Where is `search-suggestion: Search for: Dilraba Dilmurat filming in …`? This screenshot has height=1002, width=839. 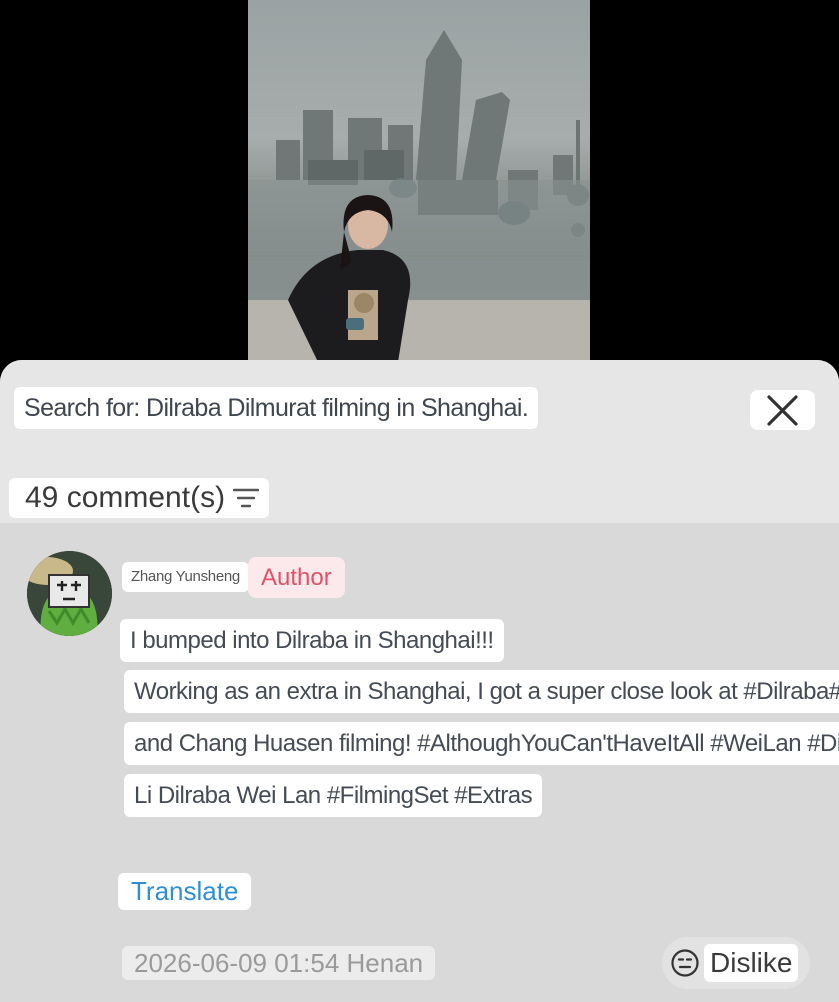 search-suggestion: Search for: Dilraba Dilmurat filming in … is located at coordinates (276, 408).